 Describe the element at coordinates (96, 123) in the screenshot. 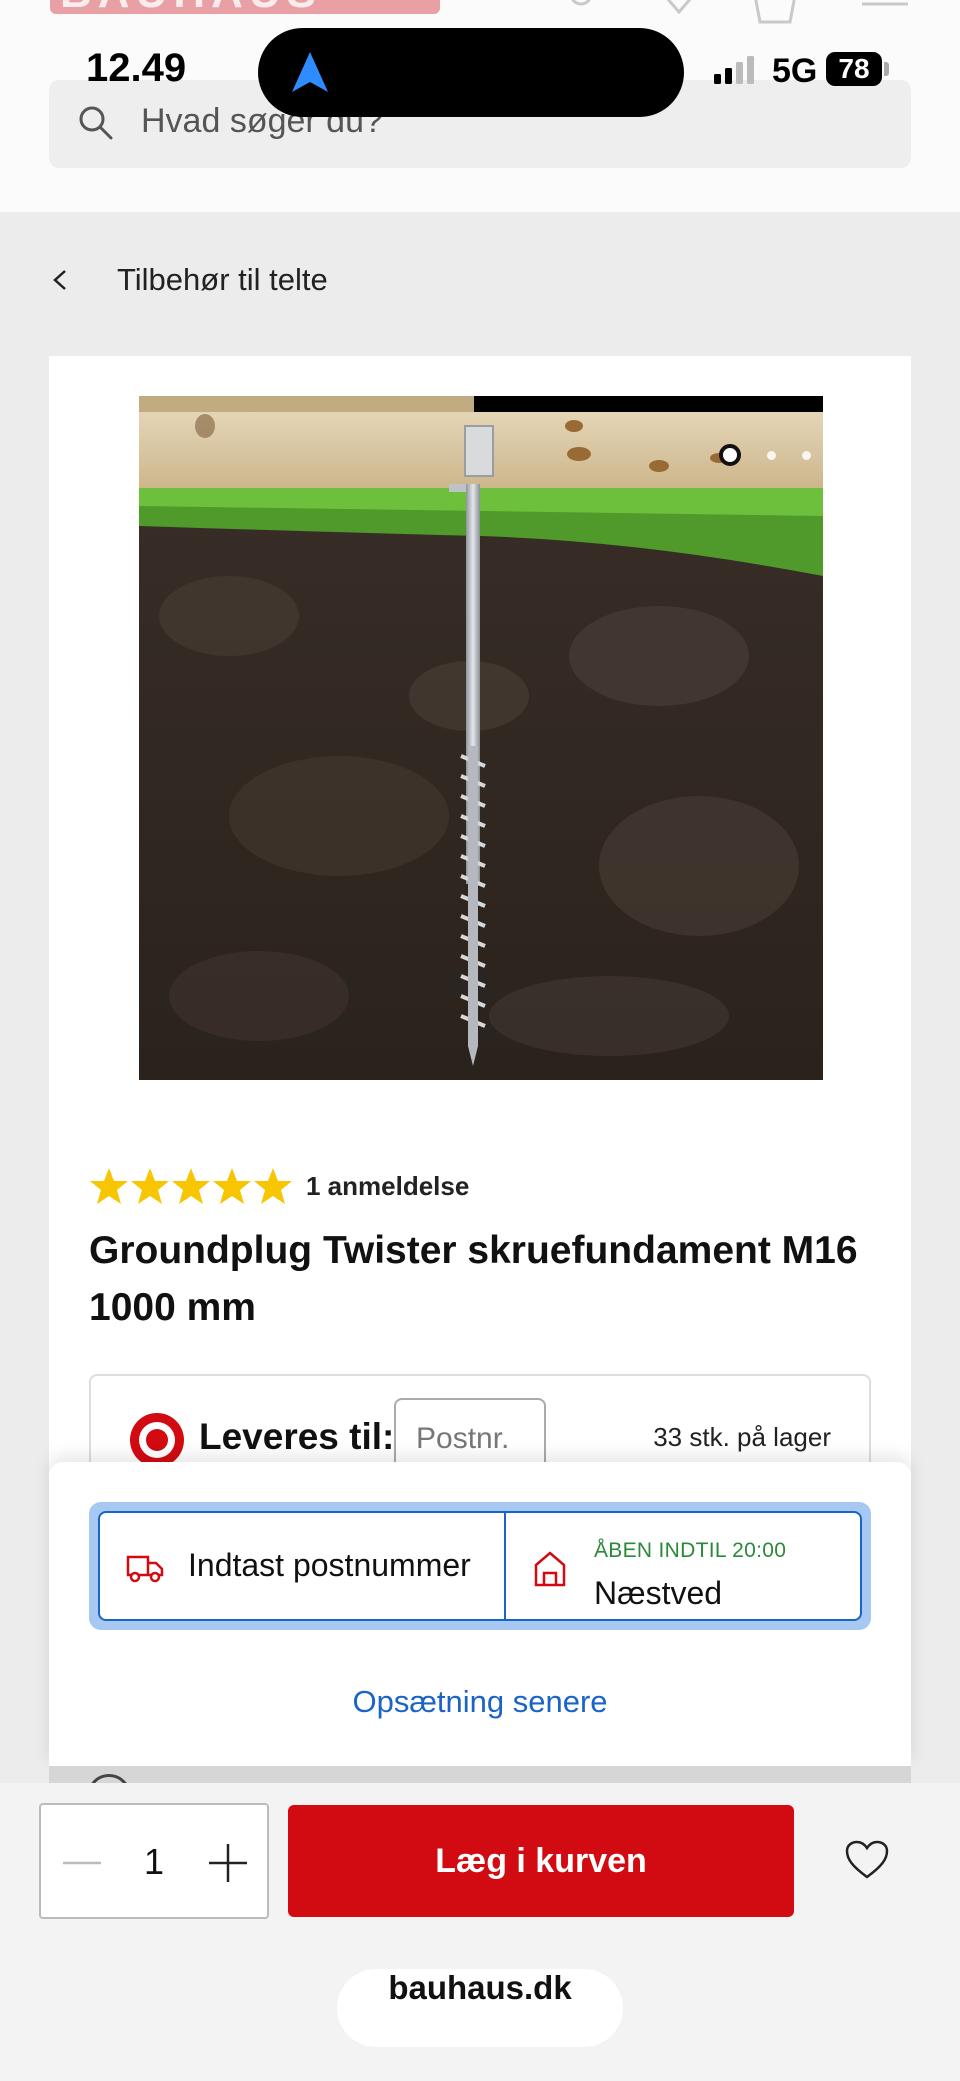

I see `search-icon` at that location.